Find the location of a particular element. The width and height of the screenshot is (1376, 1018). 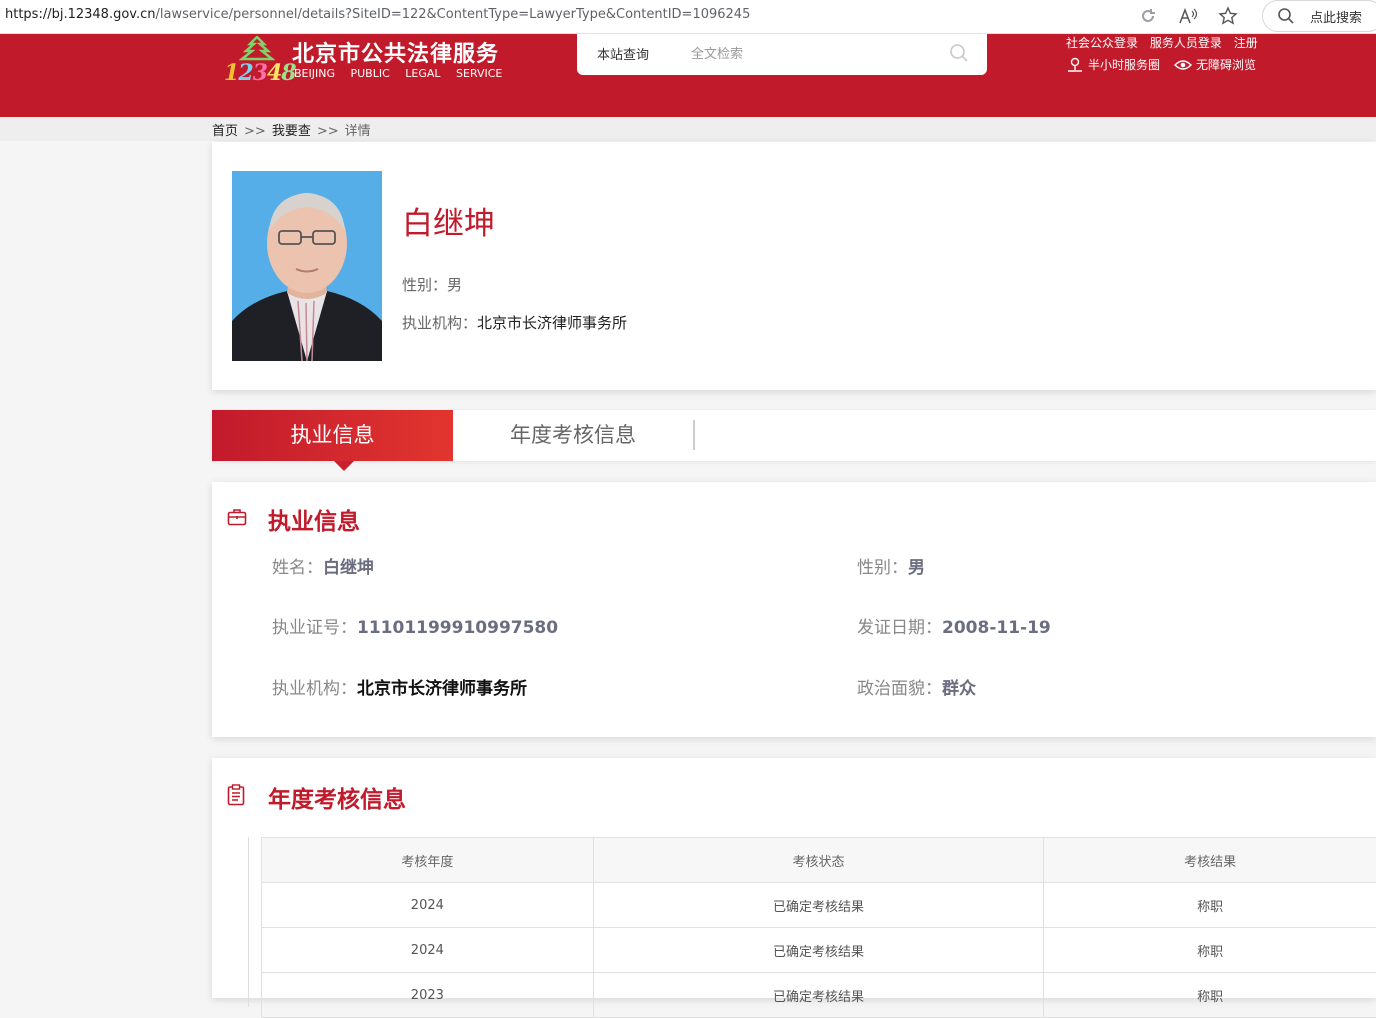

utility-links: 半小时服务圈 无障碍浏览 is located at coordinates (1168, 64).